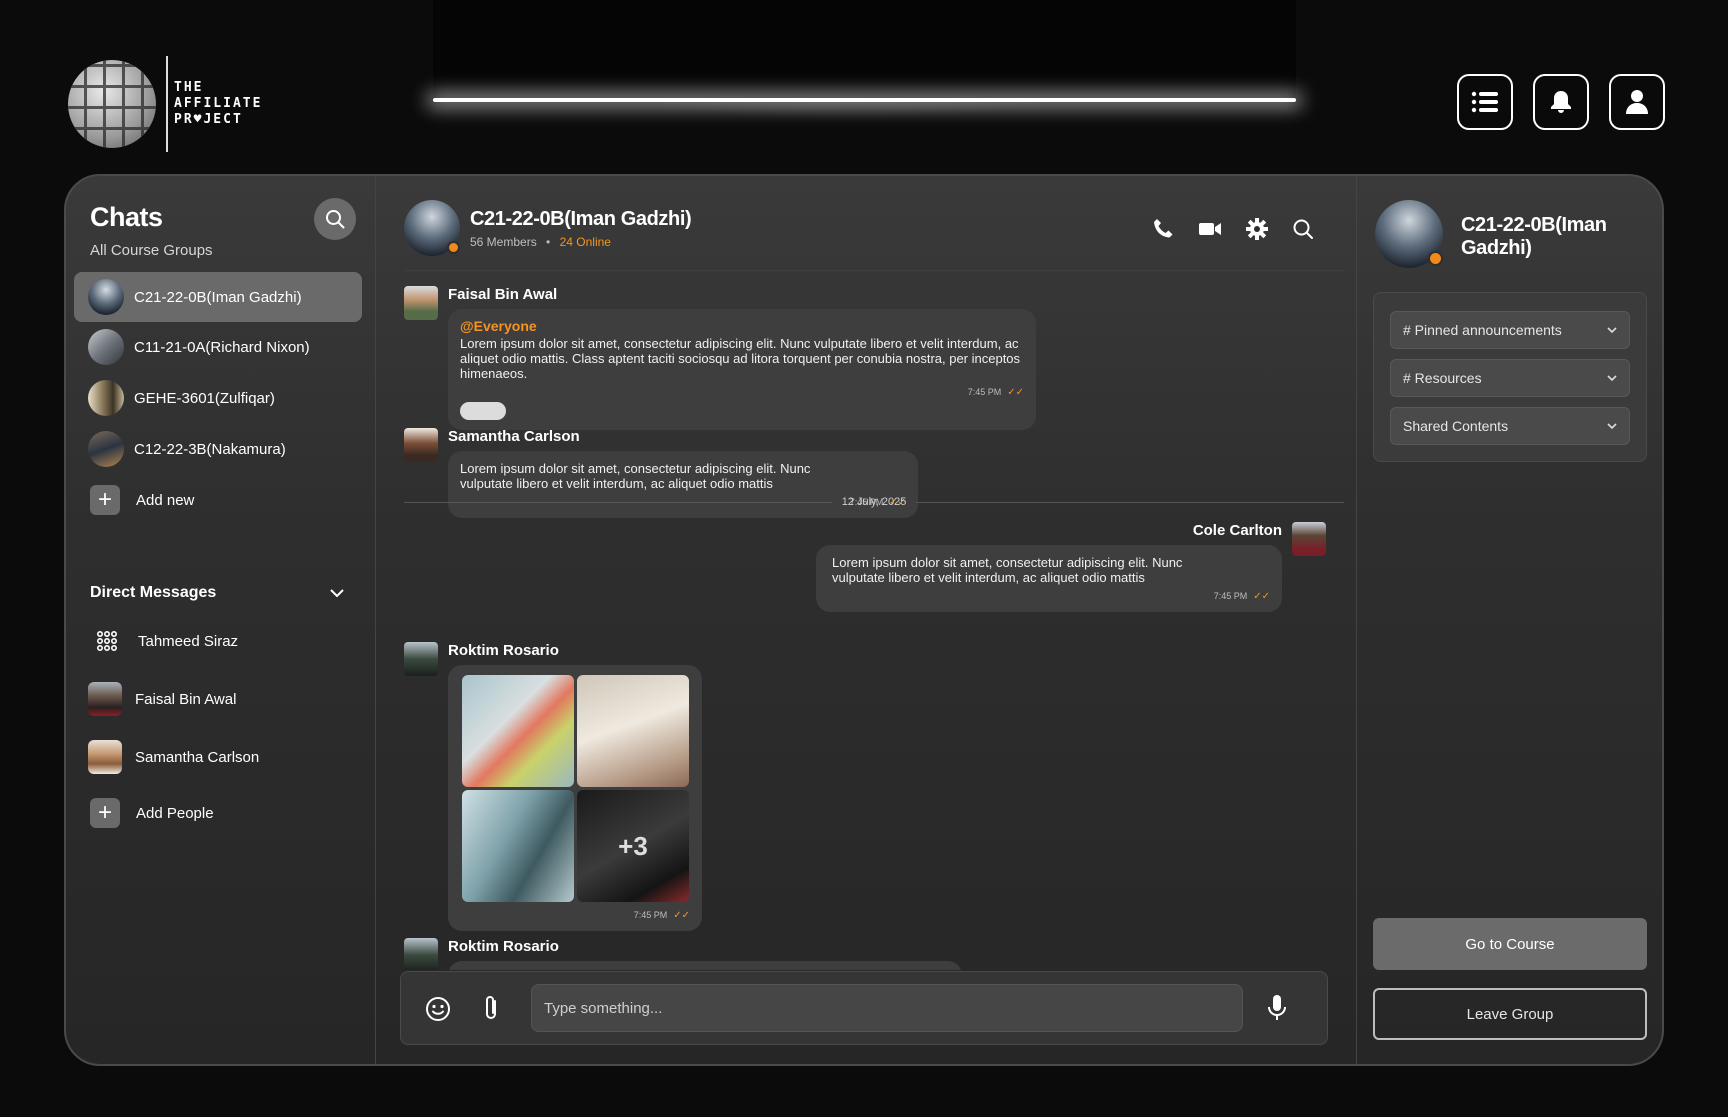 The width and height of the screenshot is (1728, 1117). I want to click on dm-item: Samantha Carlson, so click(218, 757).